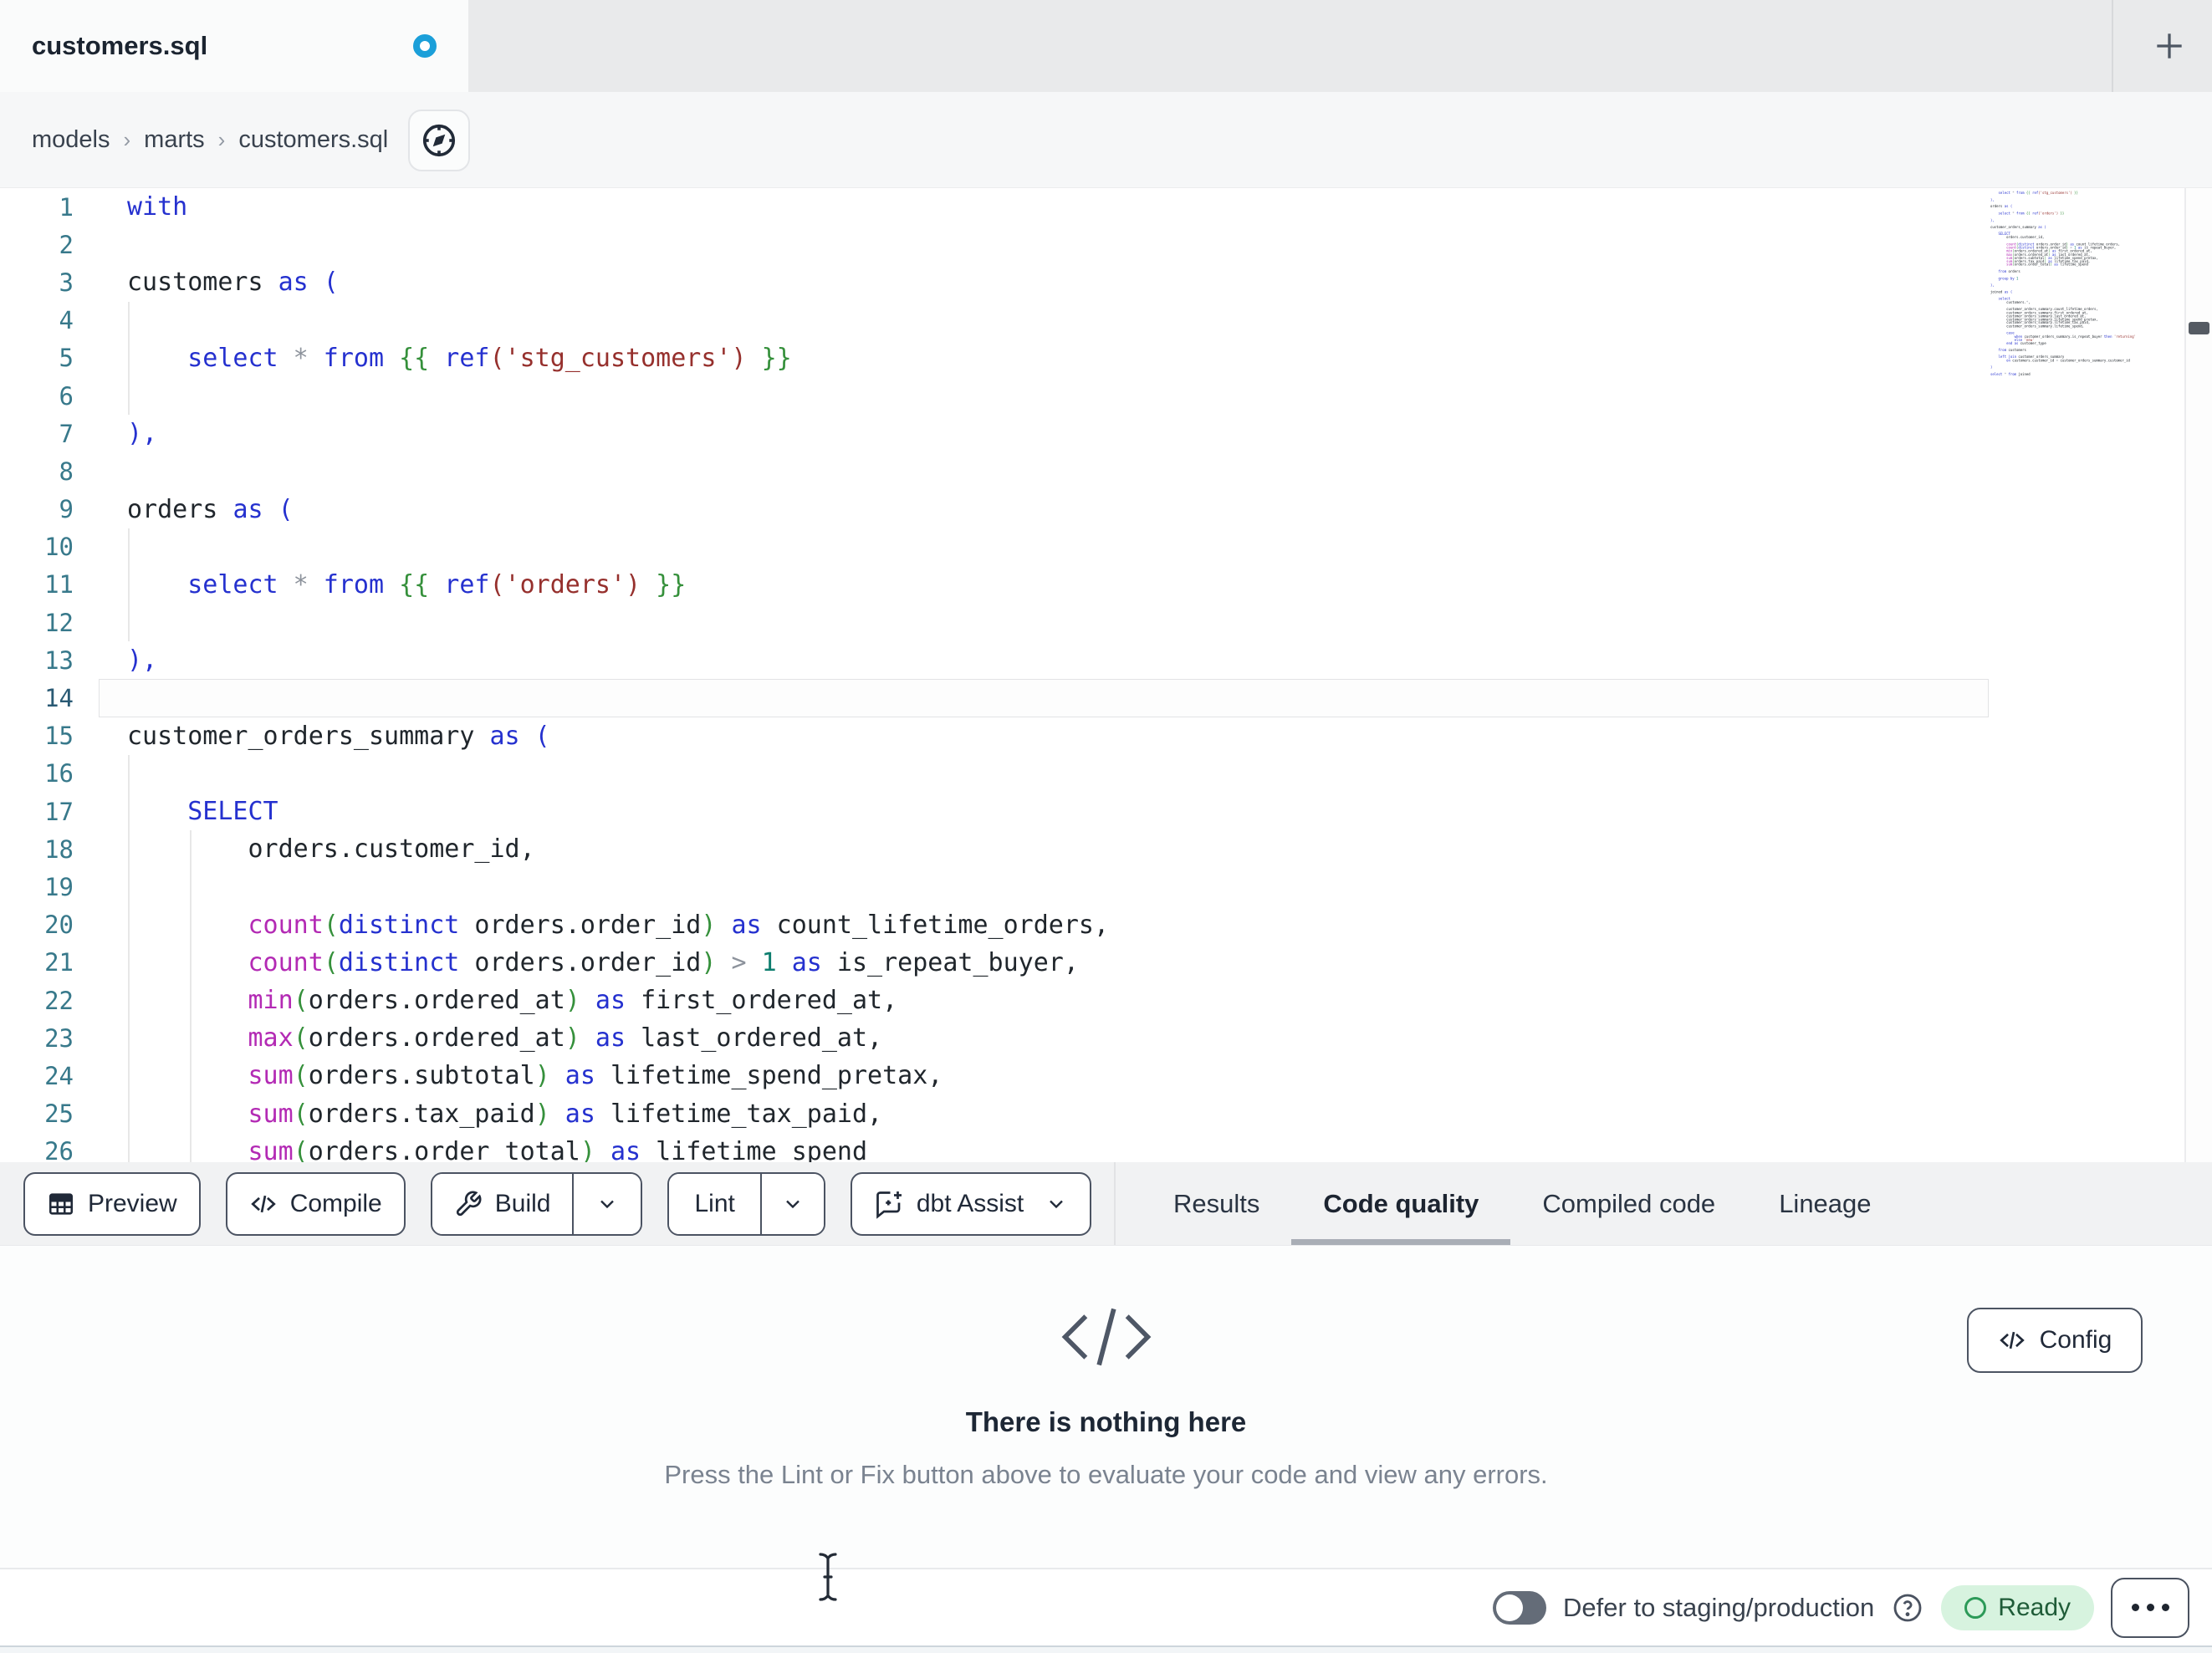 The image size is (2212, 1653). Describe the element at coordinates (112, 1204) in the screenshot. I see `preview-button: Preview` at that location.